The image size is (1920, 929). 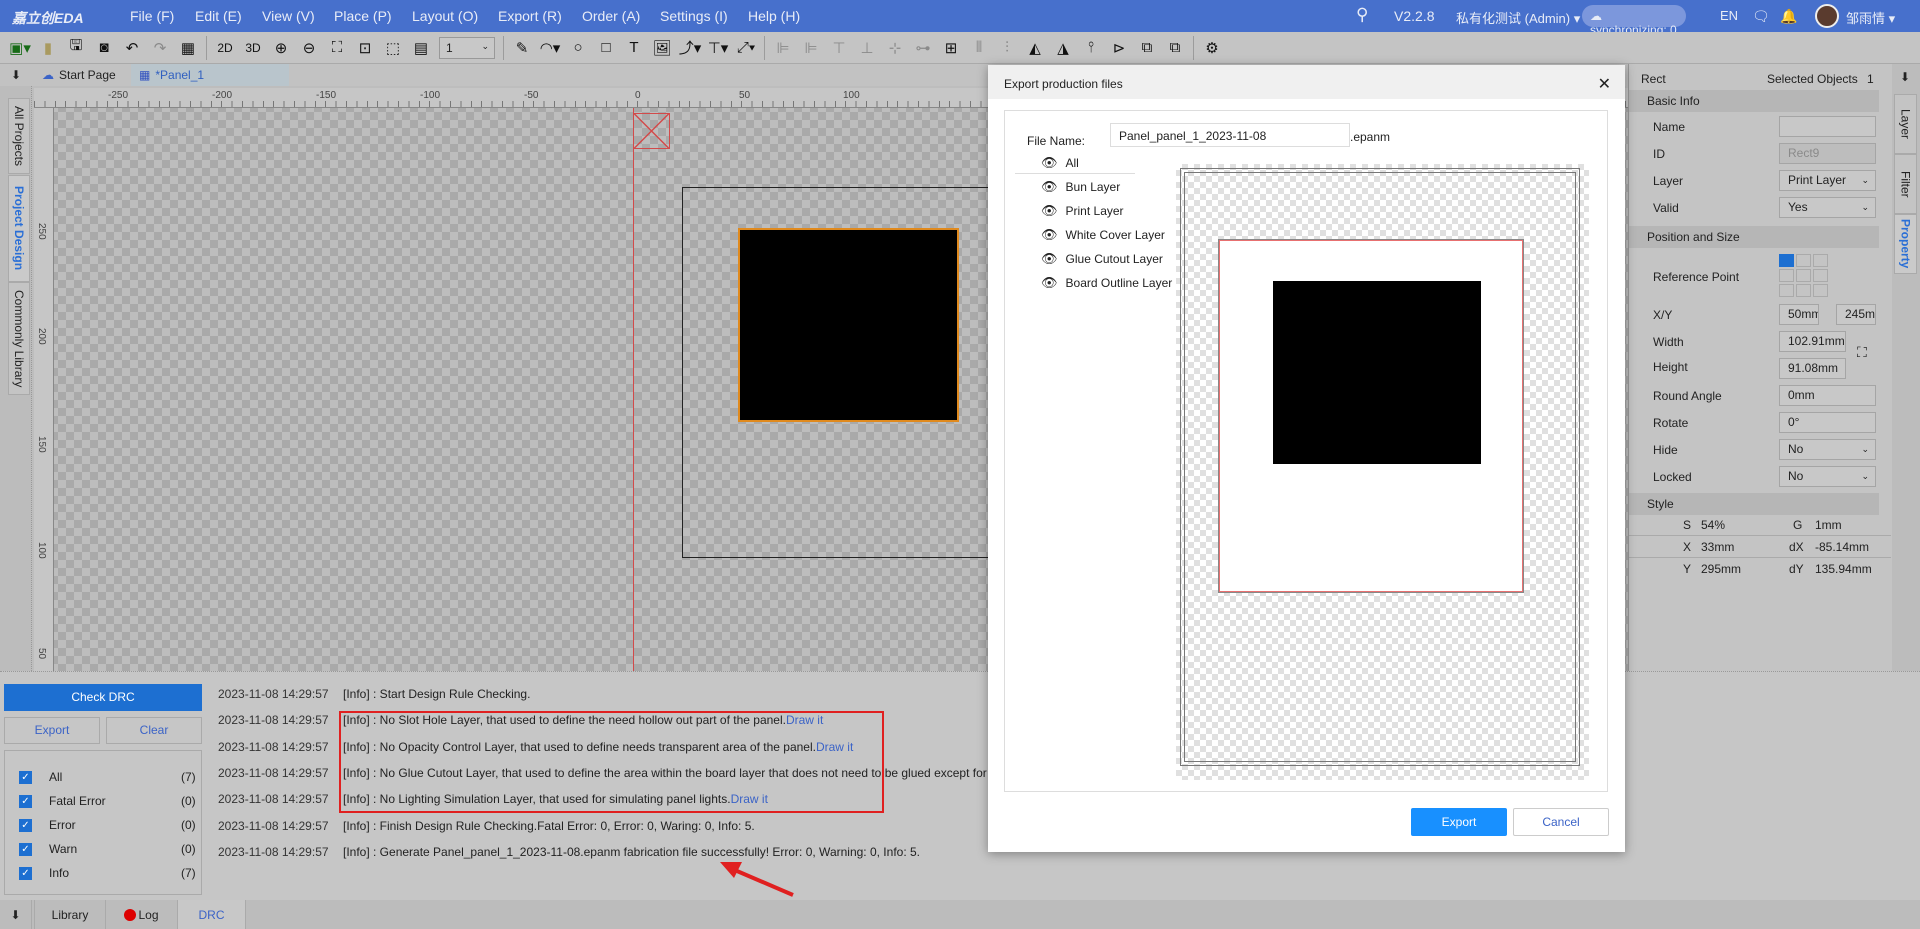 What do you see at coordinates (1080, 187) in the screenshot?
I see `layer-item: 👁 Bun Layer` at bounding box center [1080, 187].